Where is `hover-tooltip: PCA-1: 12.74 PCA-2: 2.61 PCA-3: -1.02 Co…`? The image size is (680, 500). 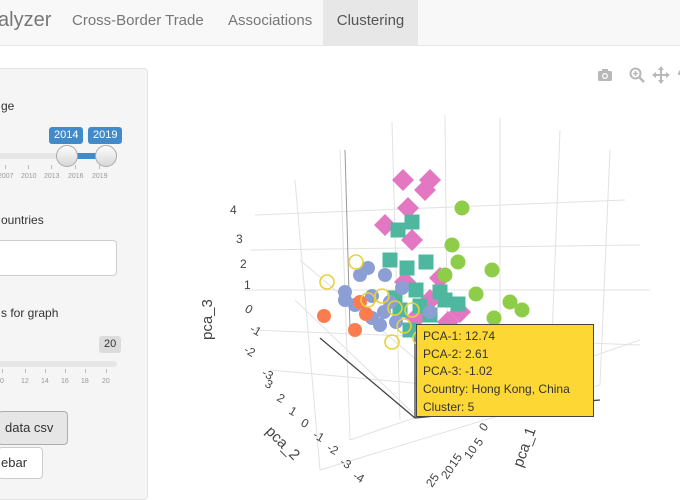 hover-tooltip: PCA-1: 12.74 PCA-2: 2.61 PCA-3: -1.02 Co… is located at coordinates (505, 370).